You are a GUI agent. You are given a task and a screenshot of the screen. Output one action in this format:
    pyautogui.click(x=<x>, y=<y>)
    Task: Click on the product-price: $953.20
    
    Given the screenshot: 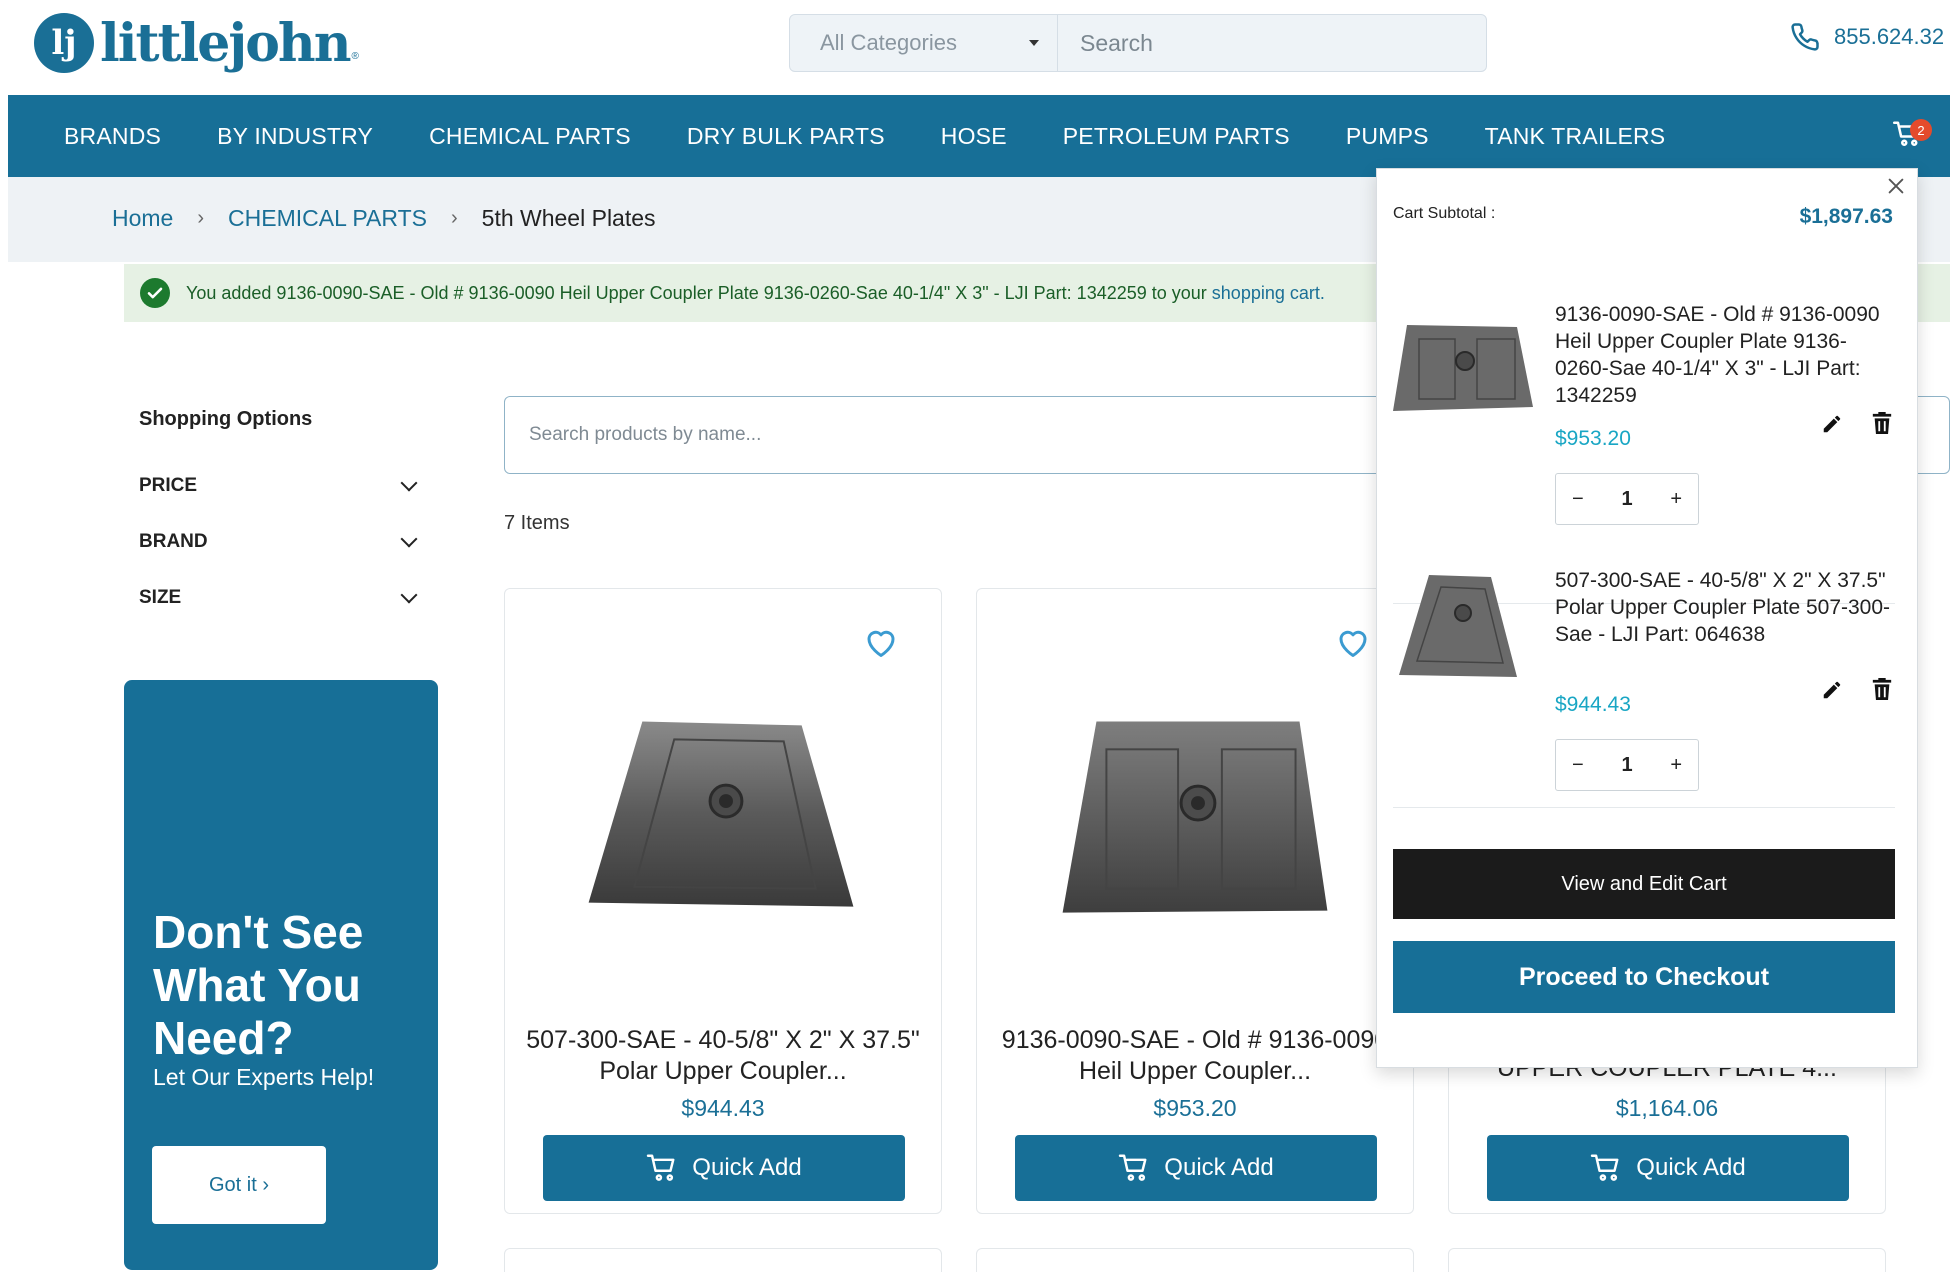 What is the action you would take?
    pyautogui.click(x=1195, y=1108)
    